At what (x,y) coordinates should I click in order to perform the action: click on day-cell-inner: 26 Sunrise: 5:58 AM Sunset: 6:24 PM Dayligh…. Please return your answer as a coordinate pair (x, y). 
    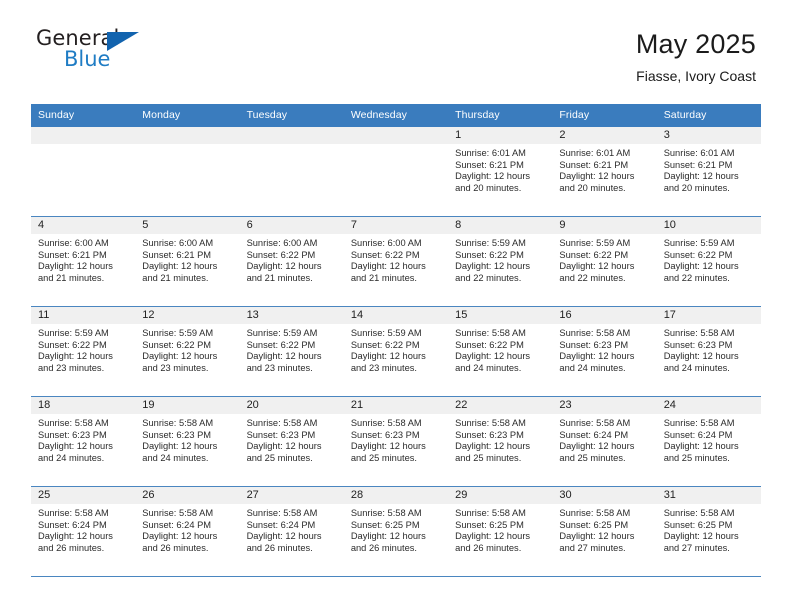
    Looking at the image, I should click on (187, 531).